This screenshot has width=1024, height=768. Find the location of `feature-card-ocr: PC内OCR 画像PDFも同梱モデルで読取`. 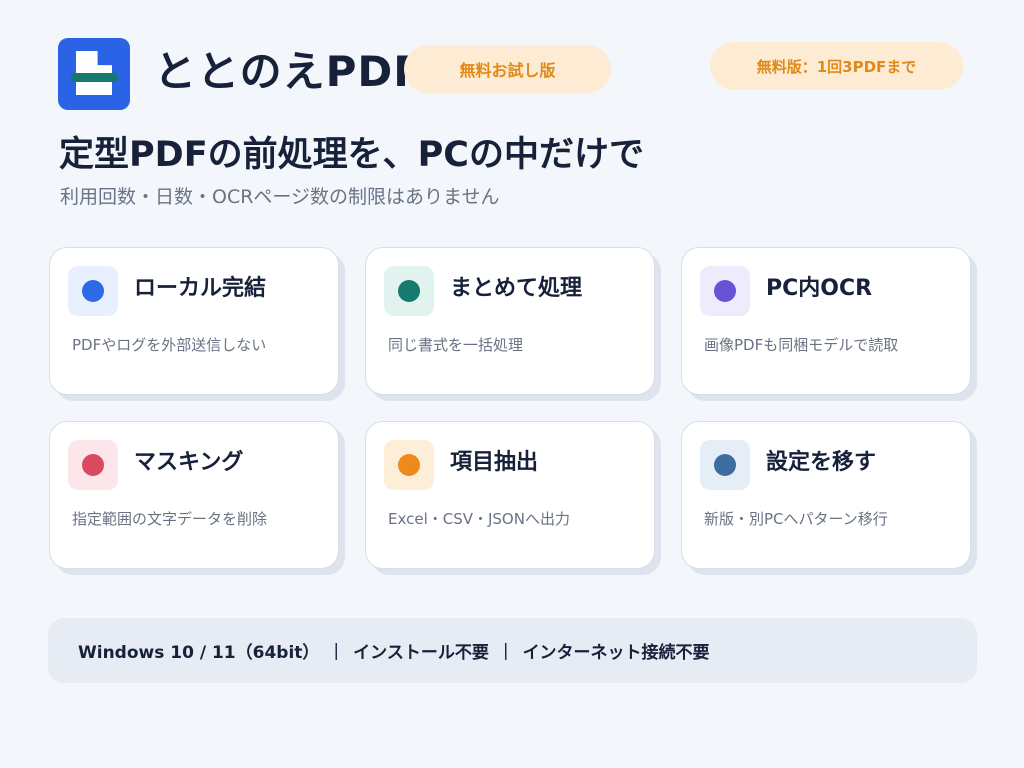

feature-card-ocr: PC内OCR 画像PDFも同梱モデルで読取 is located at coordinates (826, 321).